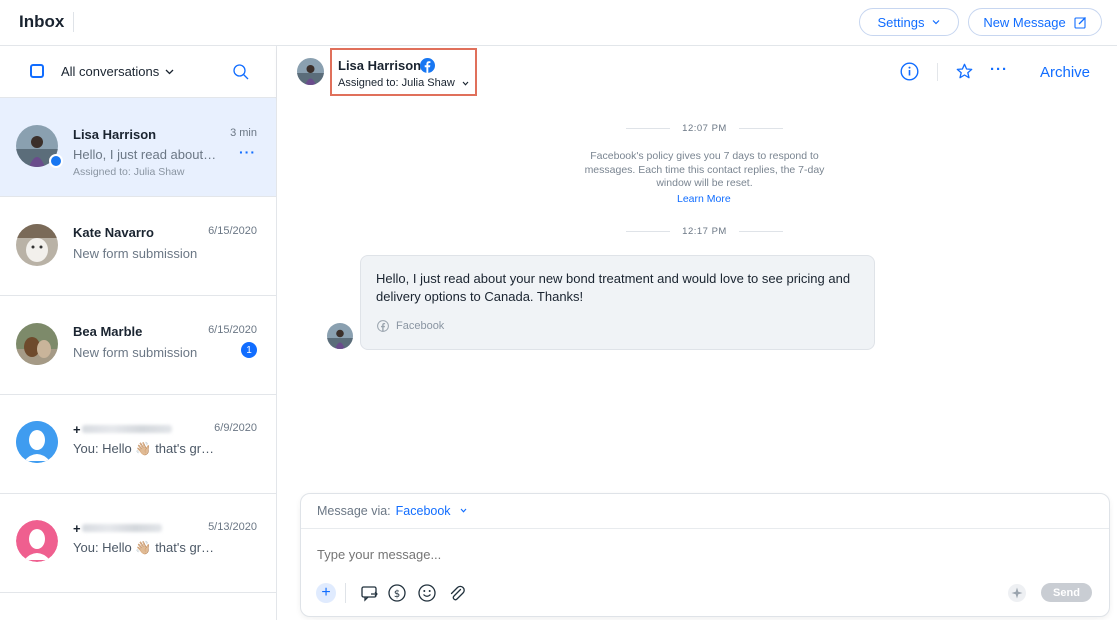  I want to click on attachment-icon, so click(457, 593).